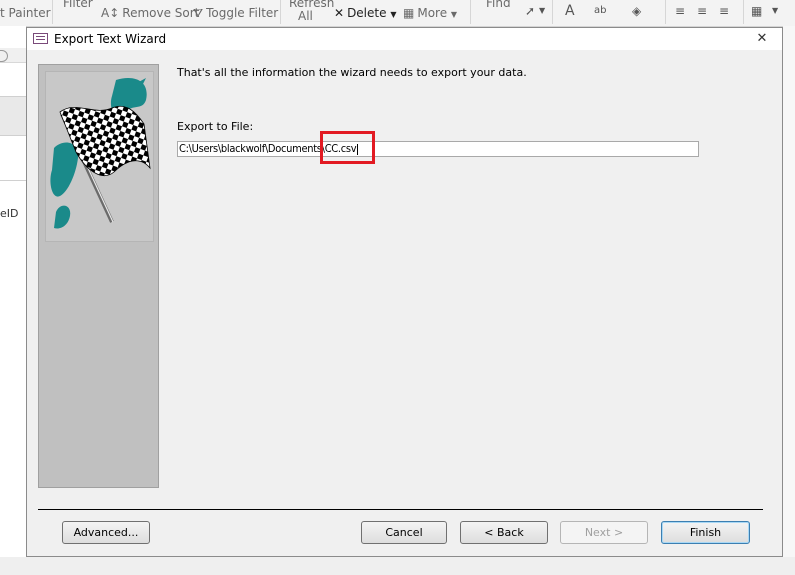 The width and height of the screenshot is (795, 575). What do you see at coordinates (9, 213) in the screenshot?
I see `background-field-label: eID` at bounding box center [9, 213].